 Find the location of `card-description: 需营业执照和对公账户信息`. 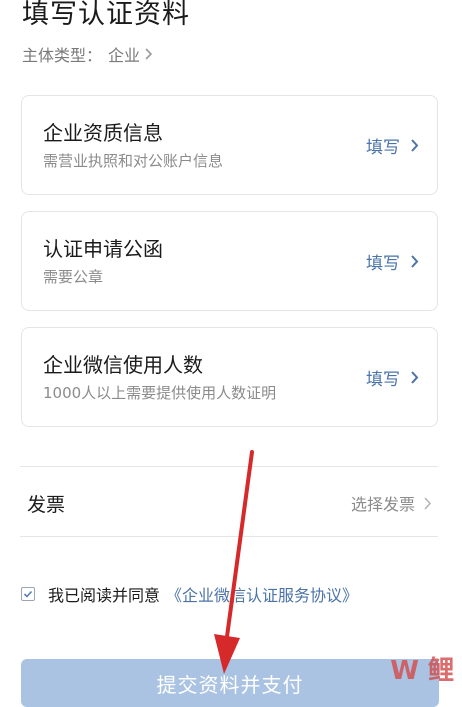

card-description: 需营业执照和对公账户信息 is located at coordinates (133, 161).